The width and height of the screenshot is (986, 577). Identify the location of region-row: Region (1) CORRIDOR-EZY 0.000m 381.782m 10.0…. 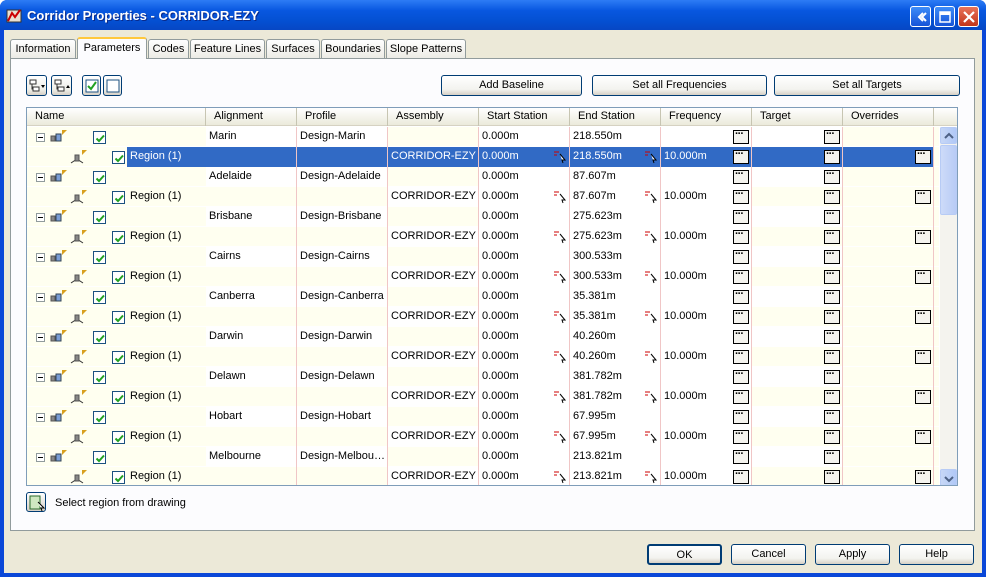
(483, 397).